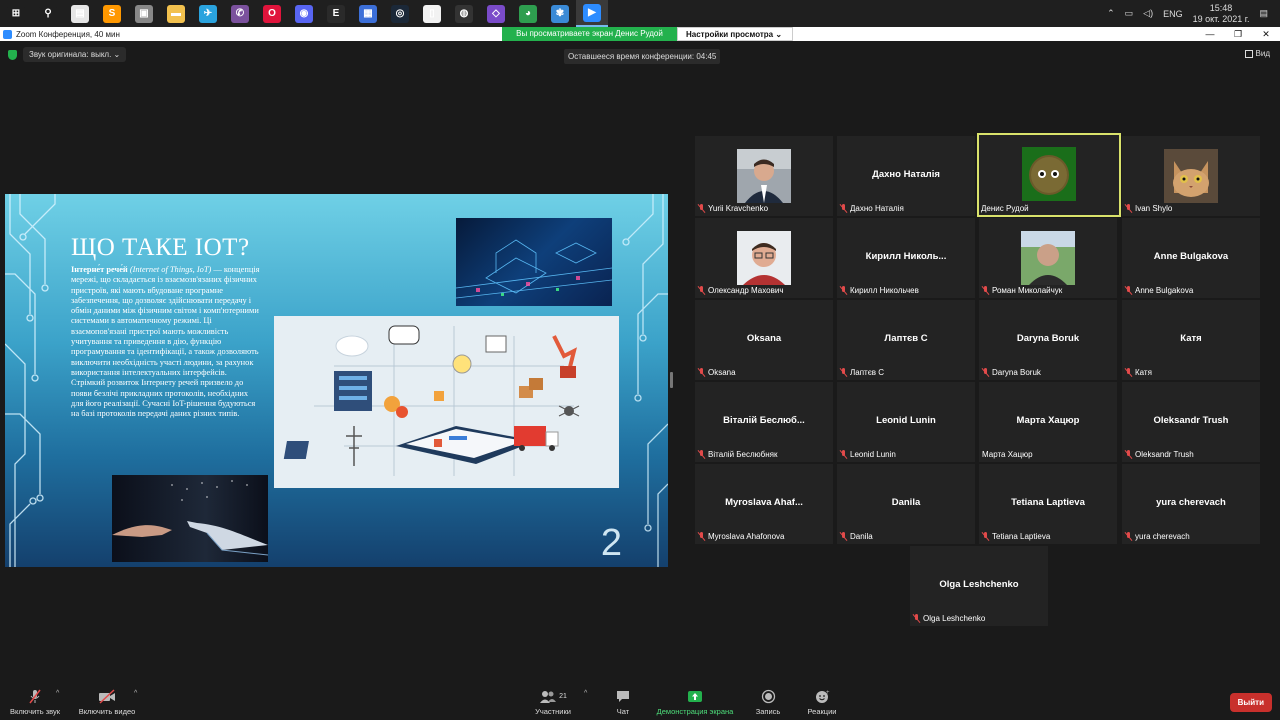 The image size is (1280, 720). What do you see at coordinates (954, 618) in the screenshot?
I see `participant-name: Olga Leshchenko` at bounding box center [954, 618].